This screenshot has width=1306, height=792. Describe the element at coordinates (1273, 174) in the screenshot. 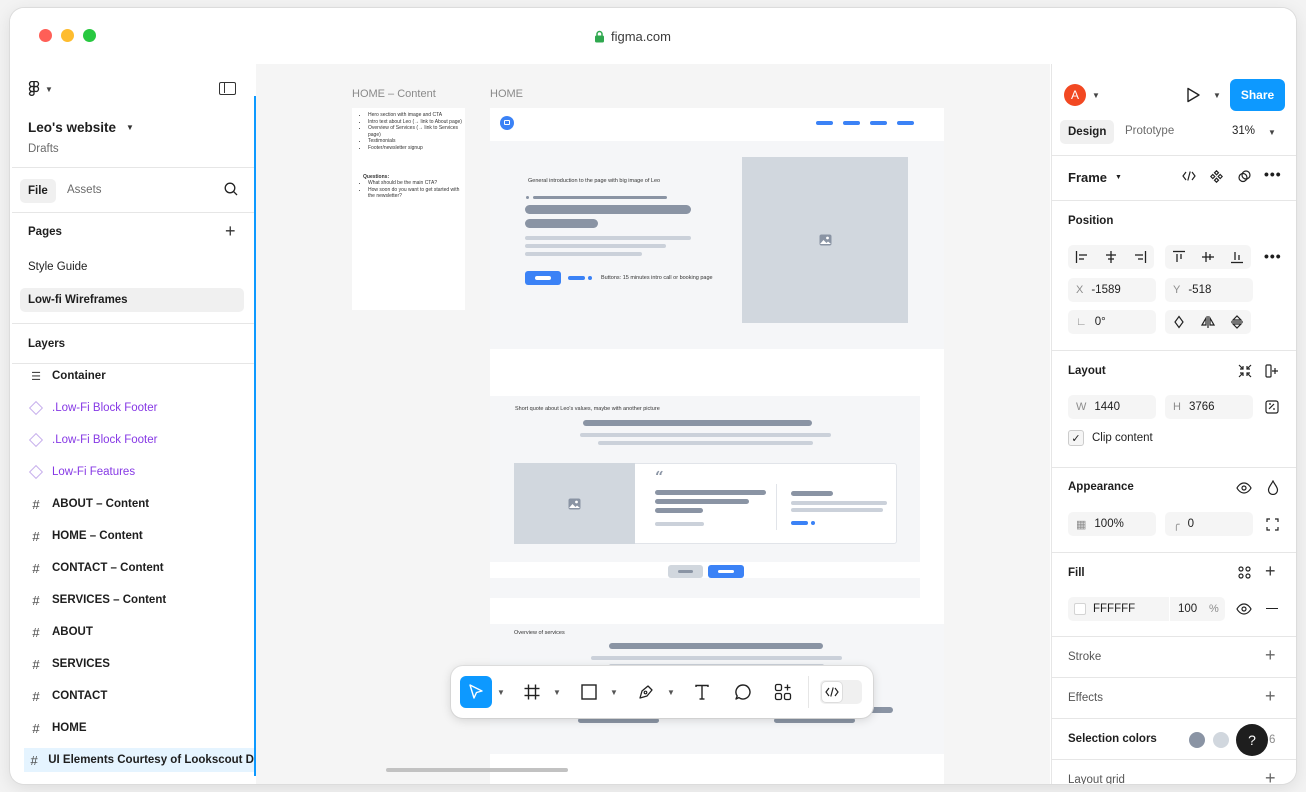

I see `more-options-icon: •••` at that location.